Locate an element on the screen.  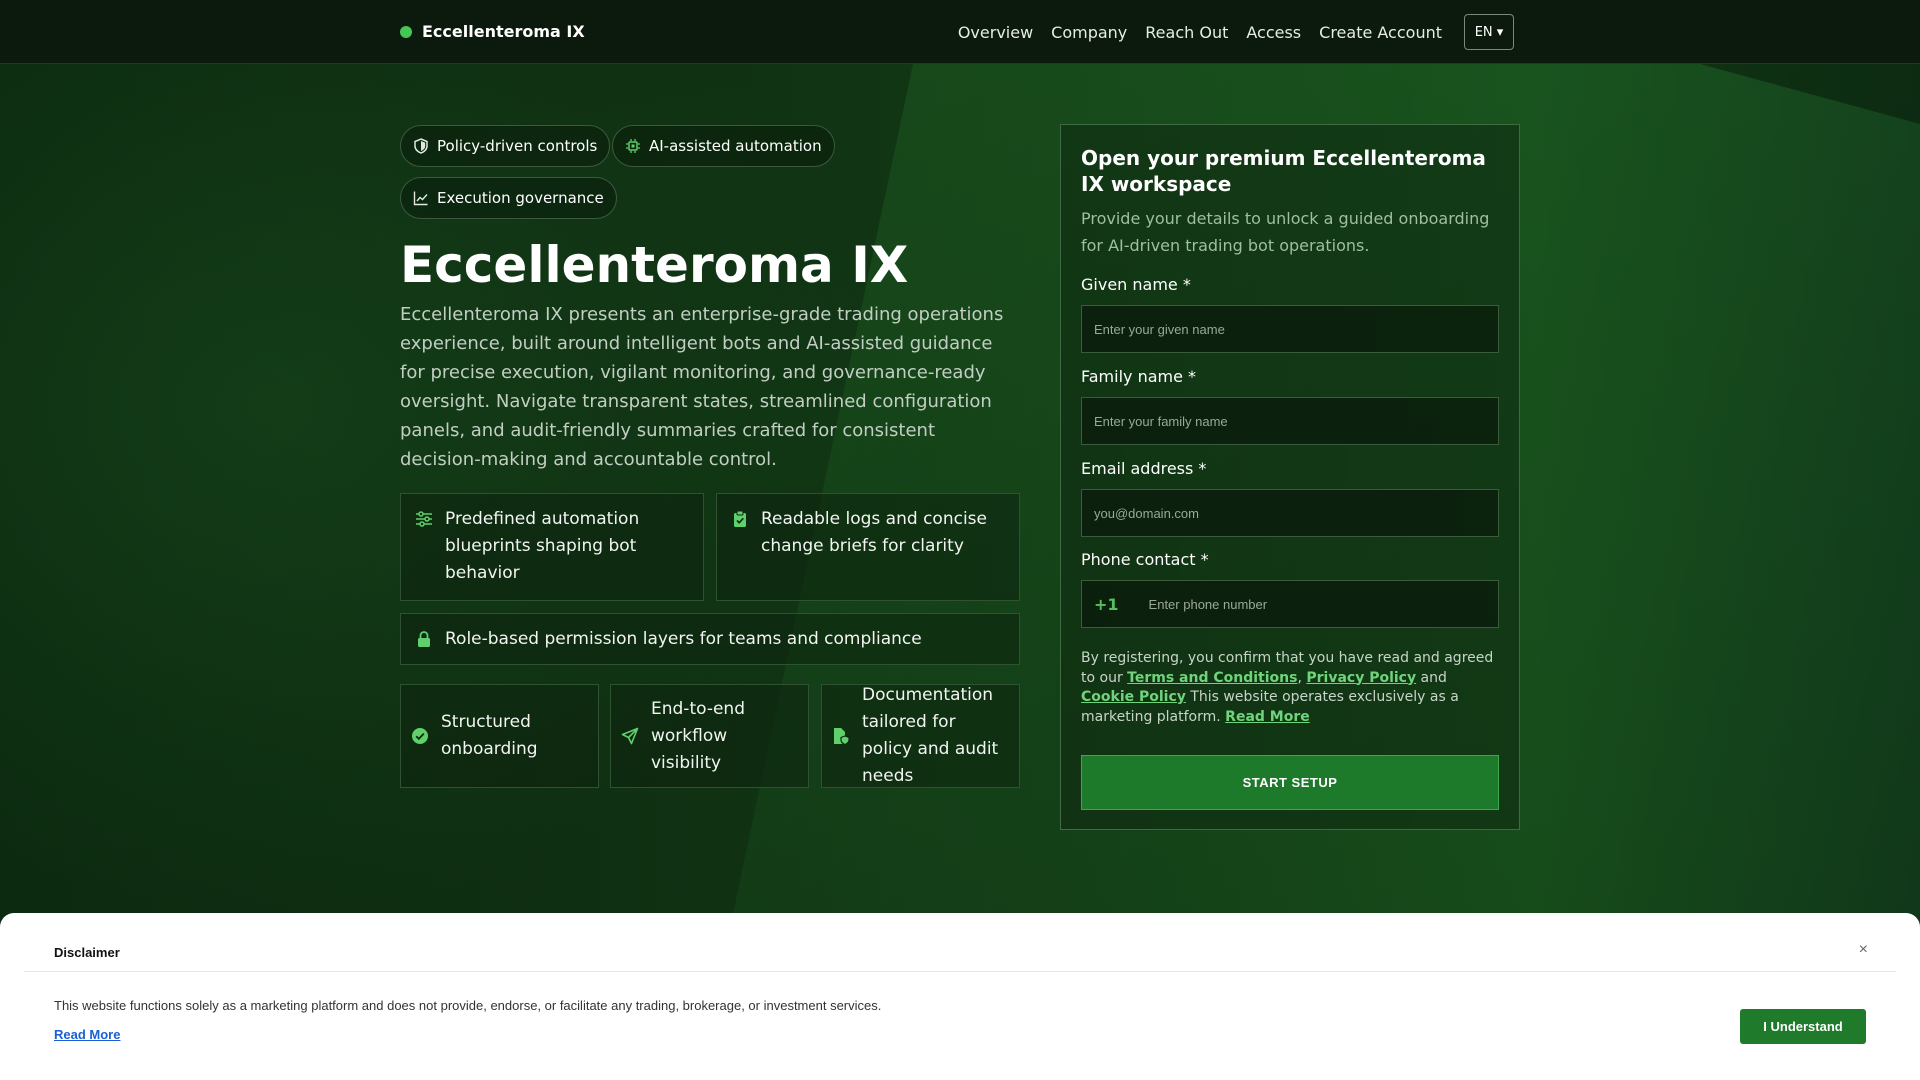
email-label: Email address * is located at coordinates (1144, 468).